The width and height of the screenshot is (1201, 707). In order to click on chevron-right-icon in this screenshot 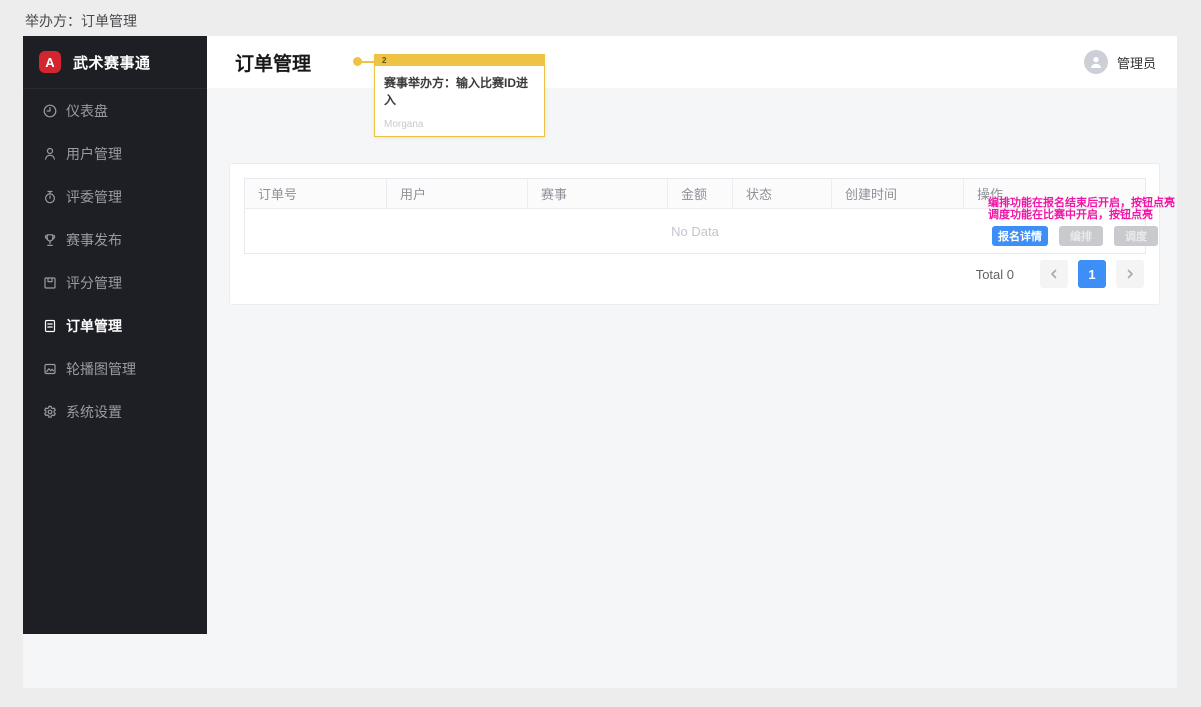, I will do `click(1130, 274)`.